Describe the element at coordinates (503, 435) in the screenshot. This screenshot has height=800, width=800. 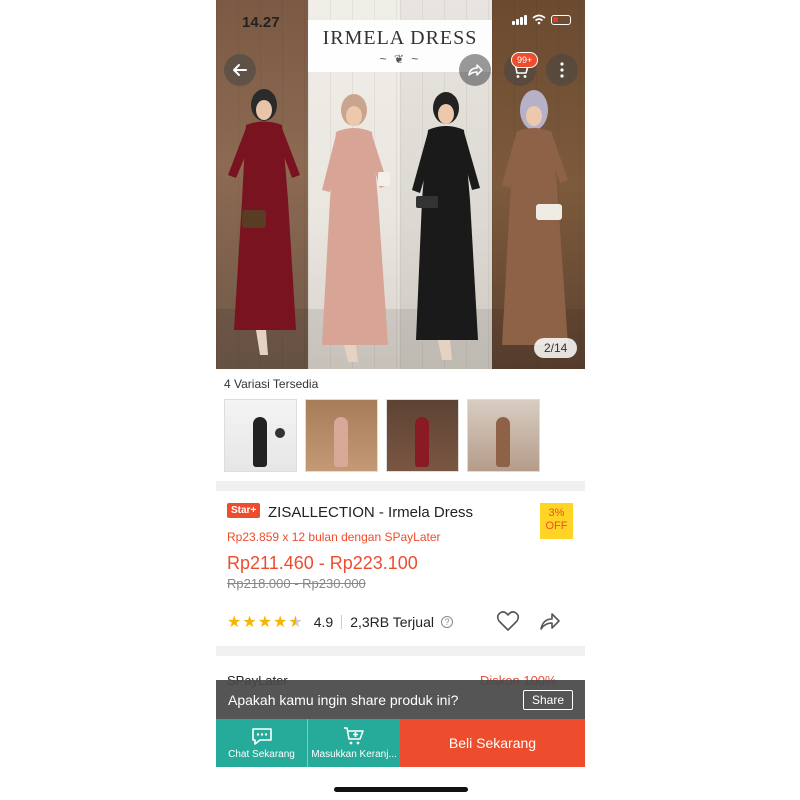
I see `variation-thumb-brown` at that location.